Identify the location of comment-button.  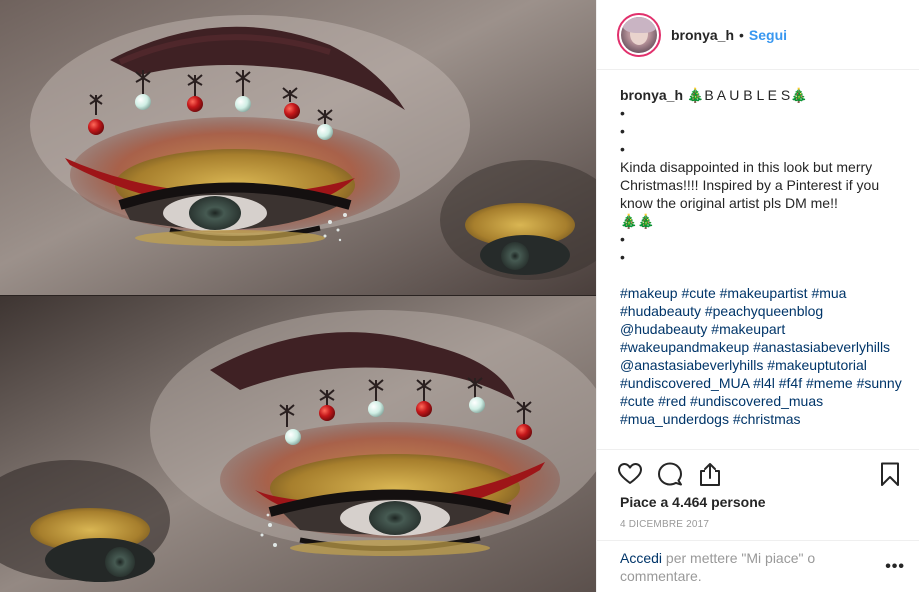
(670, 474).